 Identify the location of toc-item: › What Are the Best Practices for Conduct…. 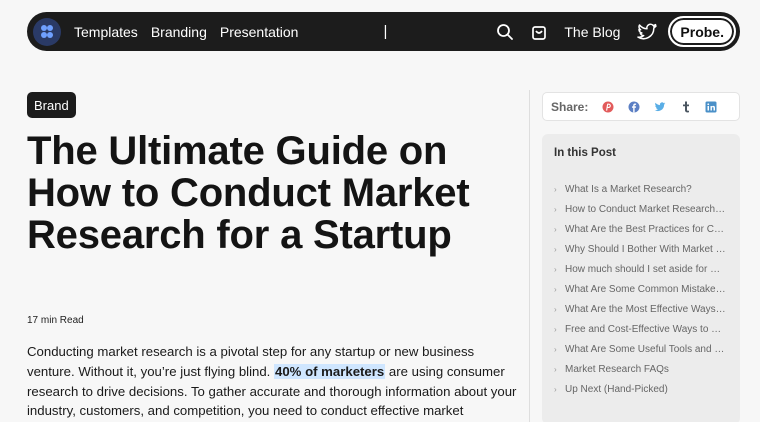
(641, 229).